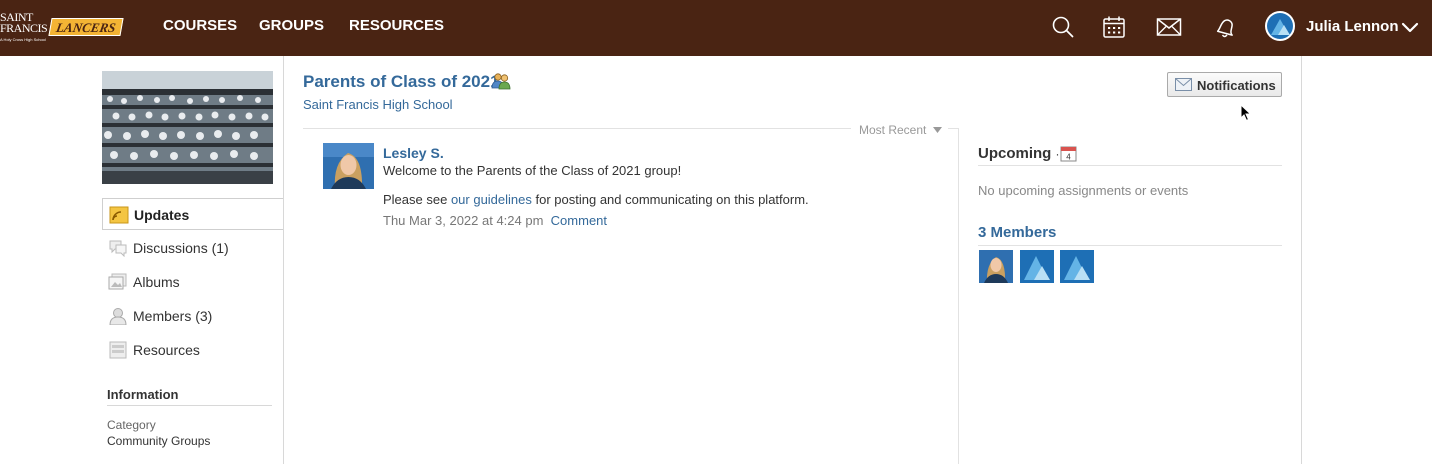  I want to click on members-icon, so click(118, 316).